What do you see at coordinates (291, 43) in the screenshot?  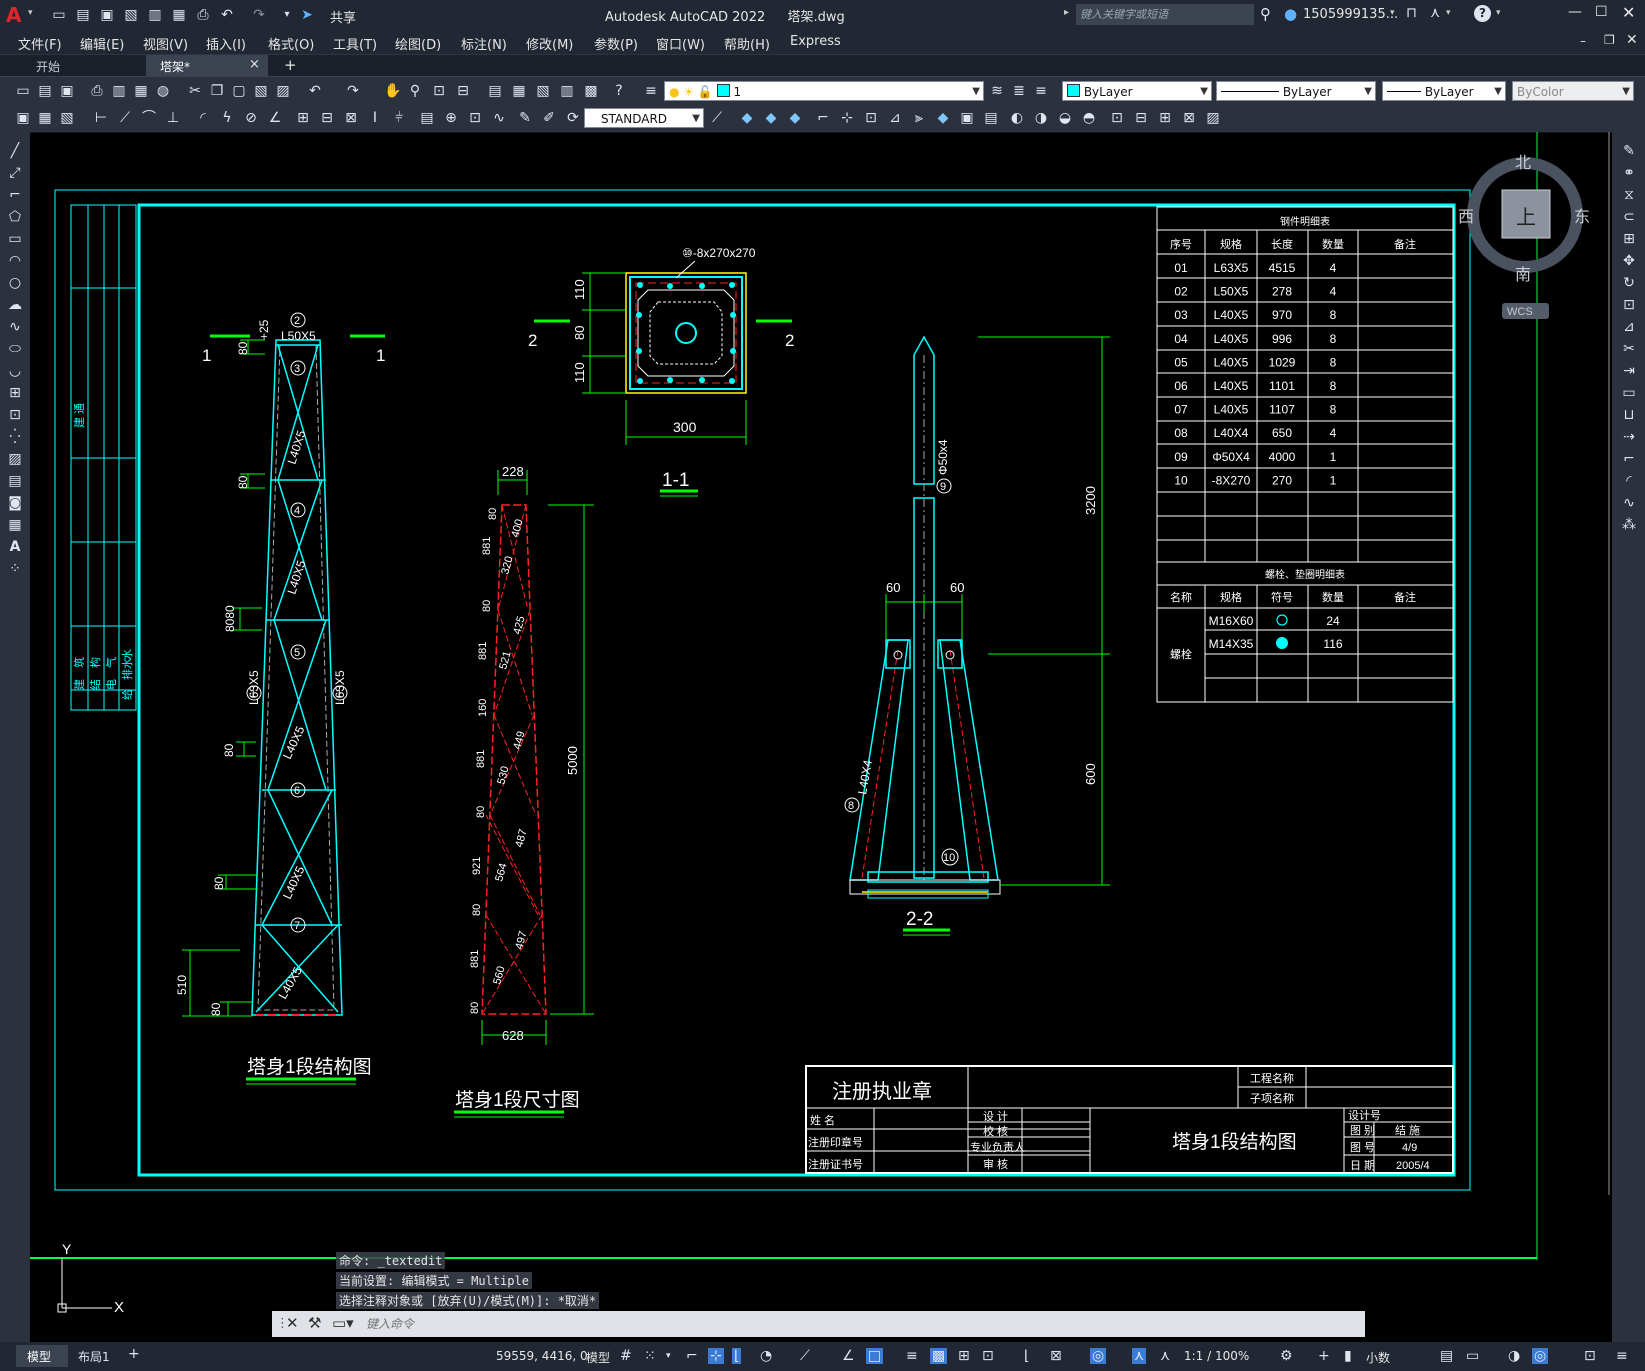 I see `menu-format: 格式(O)` at bounding box center [291, 43].